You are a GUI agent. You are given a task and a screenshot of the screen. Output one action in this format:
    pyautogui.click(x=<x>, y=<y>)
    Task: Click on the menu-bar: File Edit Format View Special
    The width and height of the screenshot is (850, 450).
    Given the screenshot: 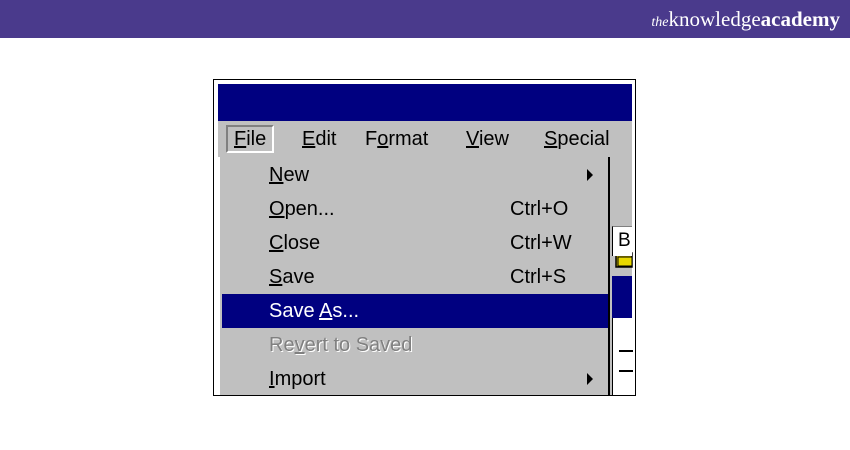 What is the action you would take?
    pyautogui.click(x=425, y=139)
    